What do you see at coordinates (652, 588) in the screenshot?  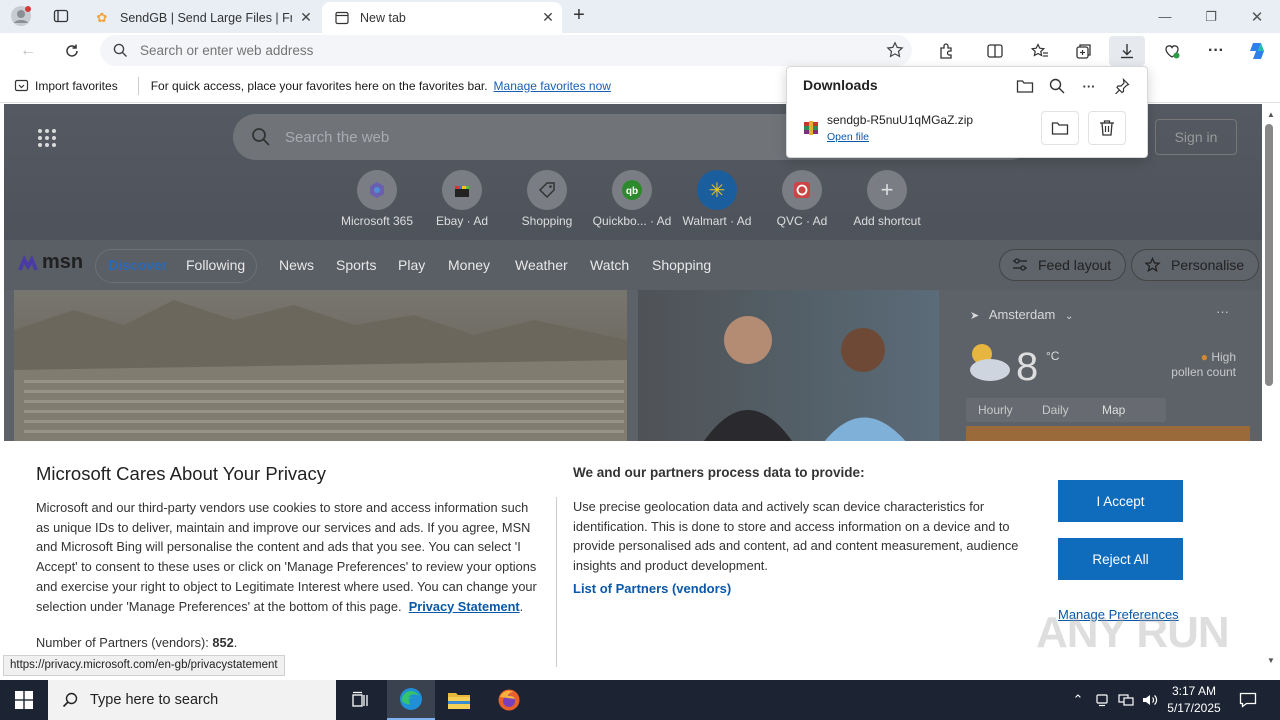 I see `list-of-partners-link: List of Partners (vendors)` at bounding box center [652, 588].